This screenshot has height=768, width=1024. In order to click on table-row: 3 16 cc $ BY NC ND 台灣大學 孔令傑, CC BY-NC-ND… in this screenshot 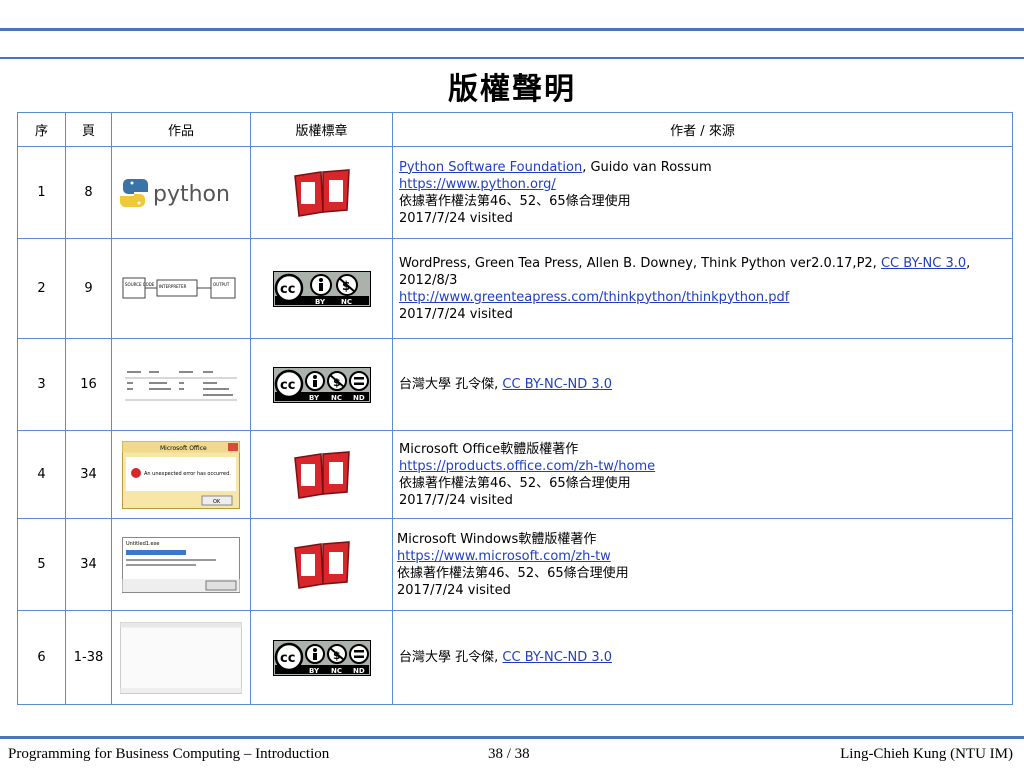, I will do `click(515, 384)`.